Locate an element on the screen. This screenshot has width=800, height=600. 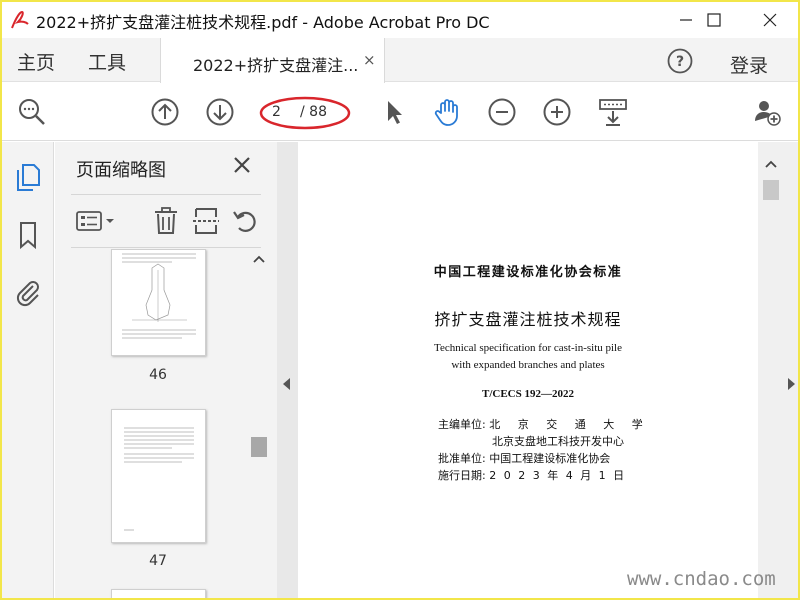
date-row: 施行日期: 2 0 2 3 年 4 月 1 日 is located at coordinates (532, 475).